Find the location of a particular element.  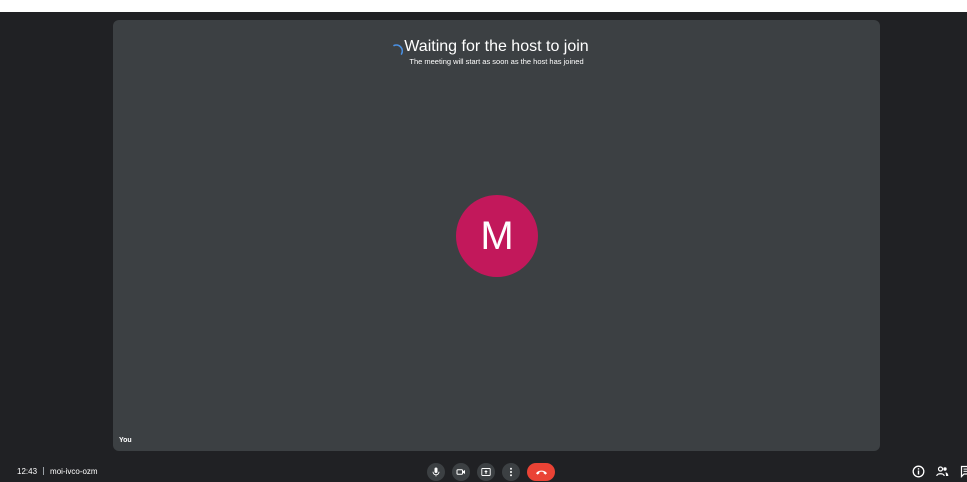

present-screen-icon is located at coordinates (486, 471).